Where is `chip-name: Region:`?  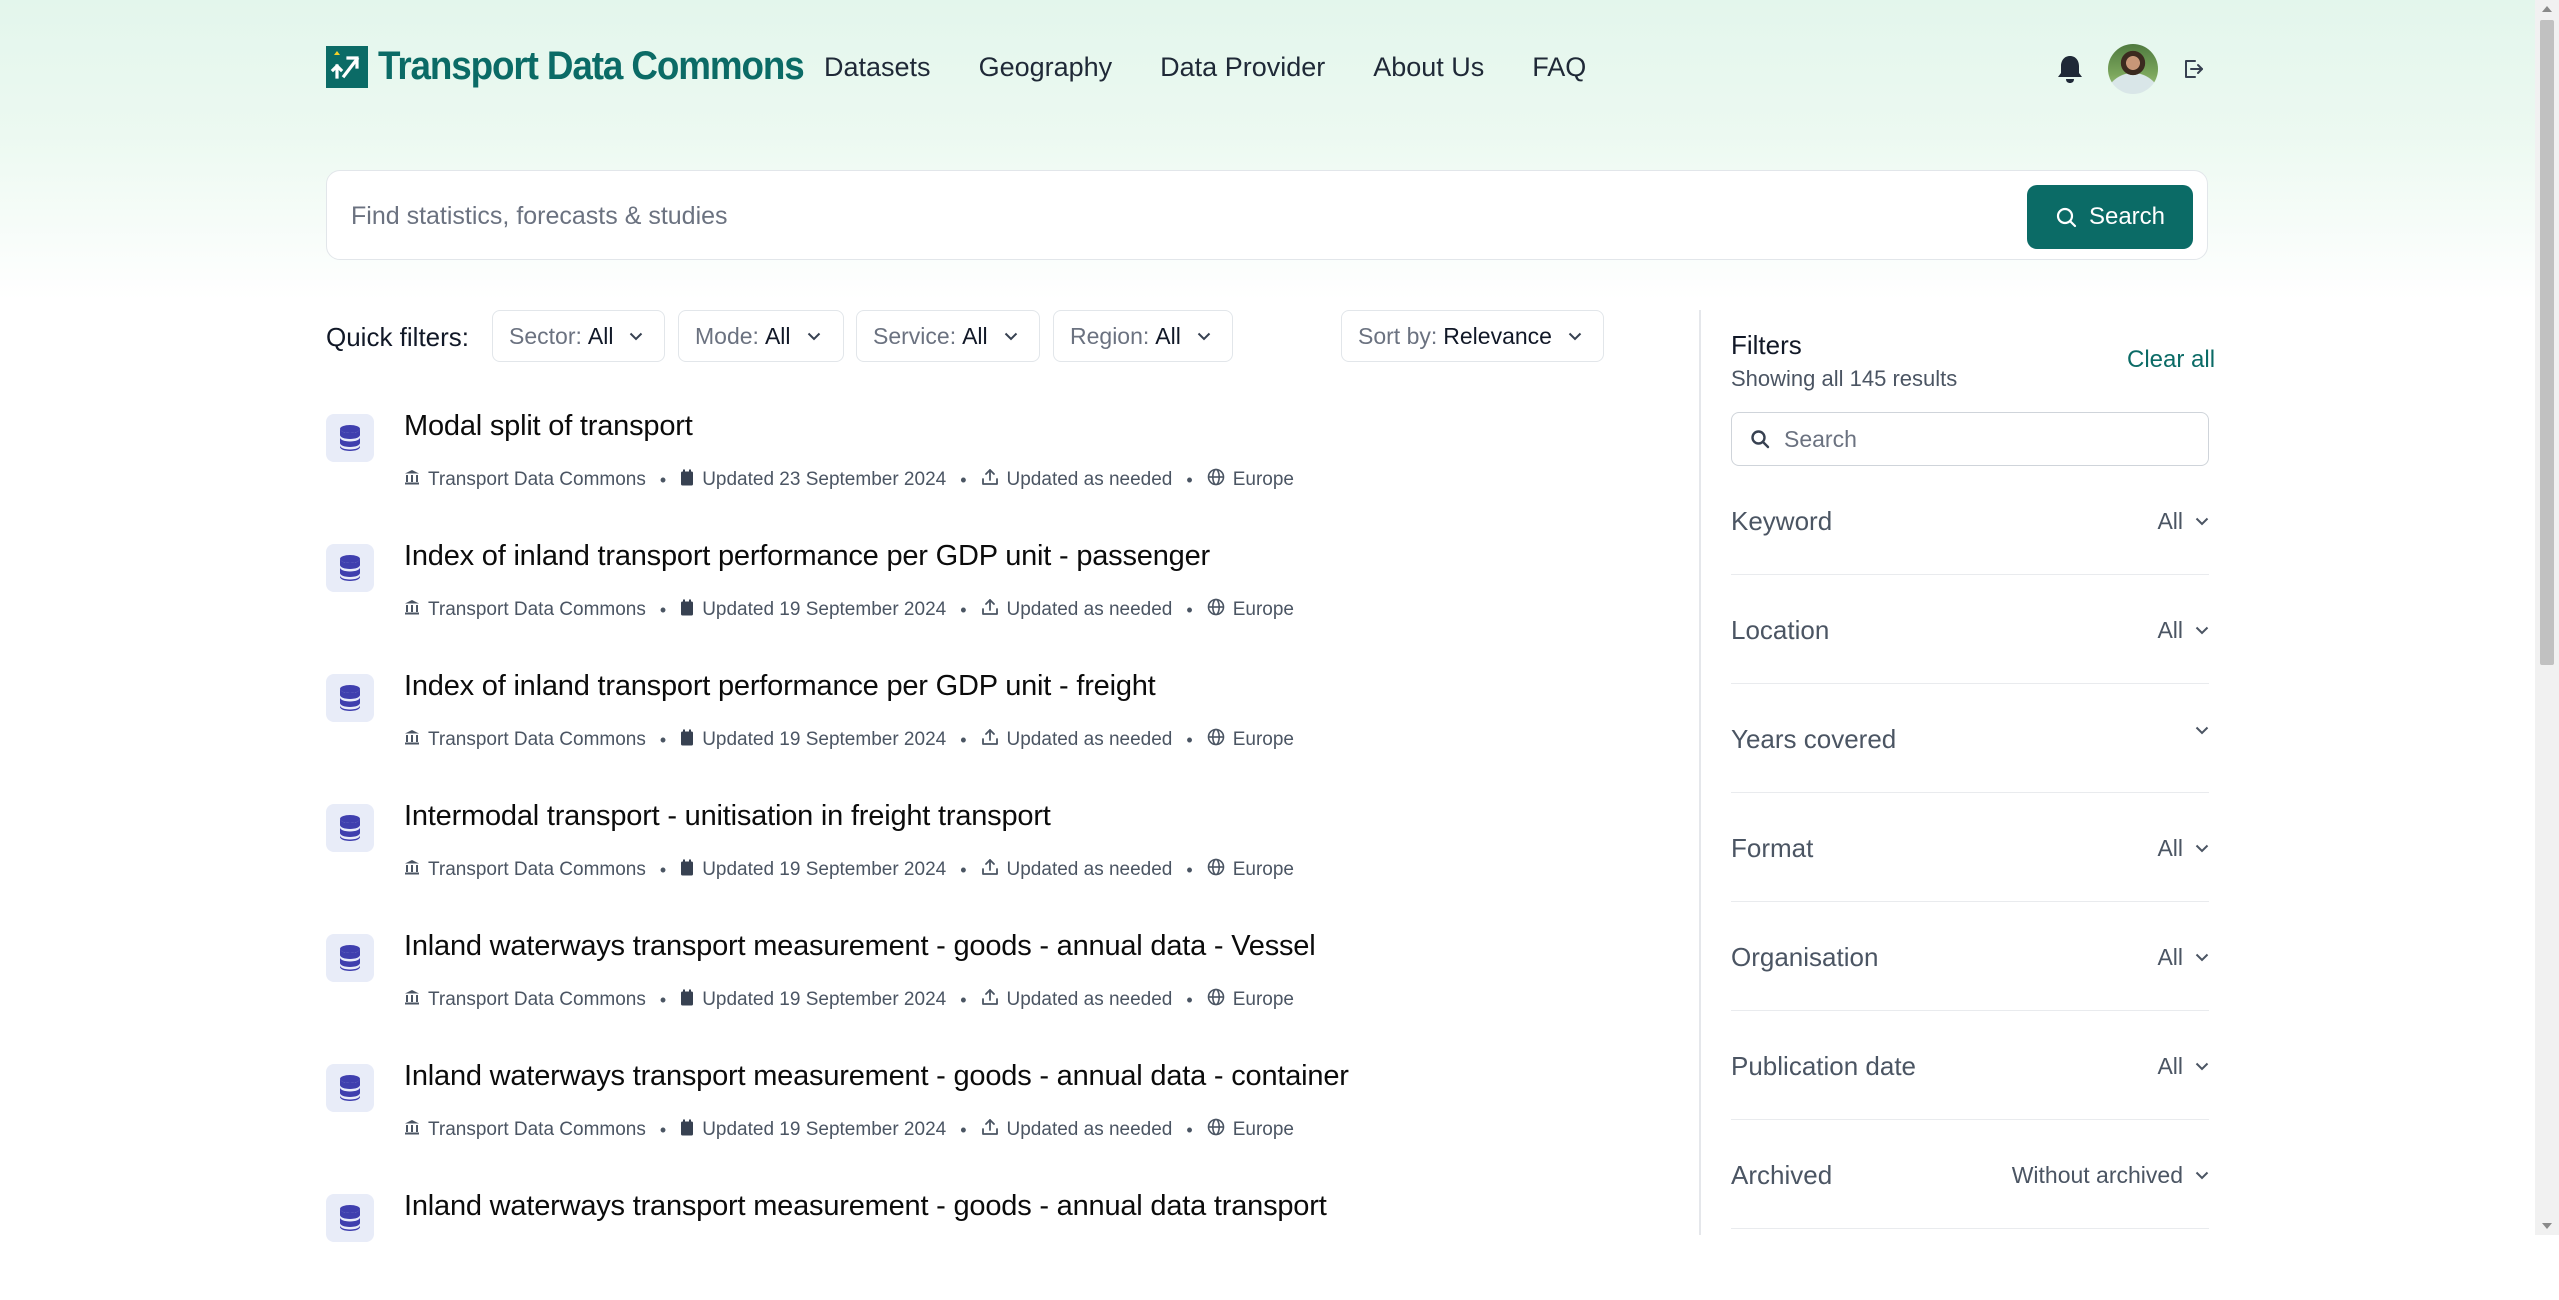
chip-name: Region: is located at coordinates (1110, 335).